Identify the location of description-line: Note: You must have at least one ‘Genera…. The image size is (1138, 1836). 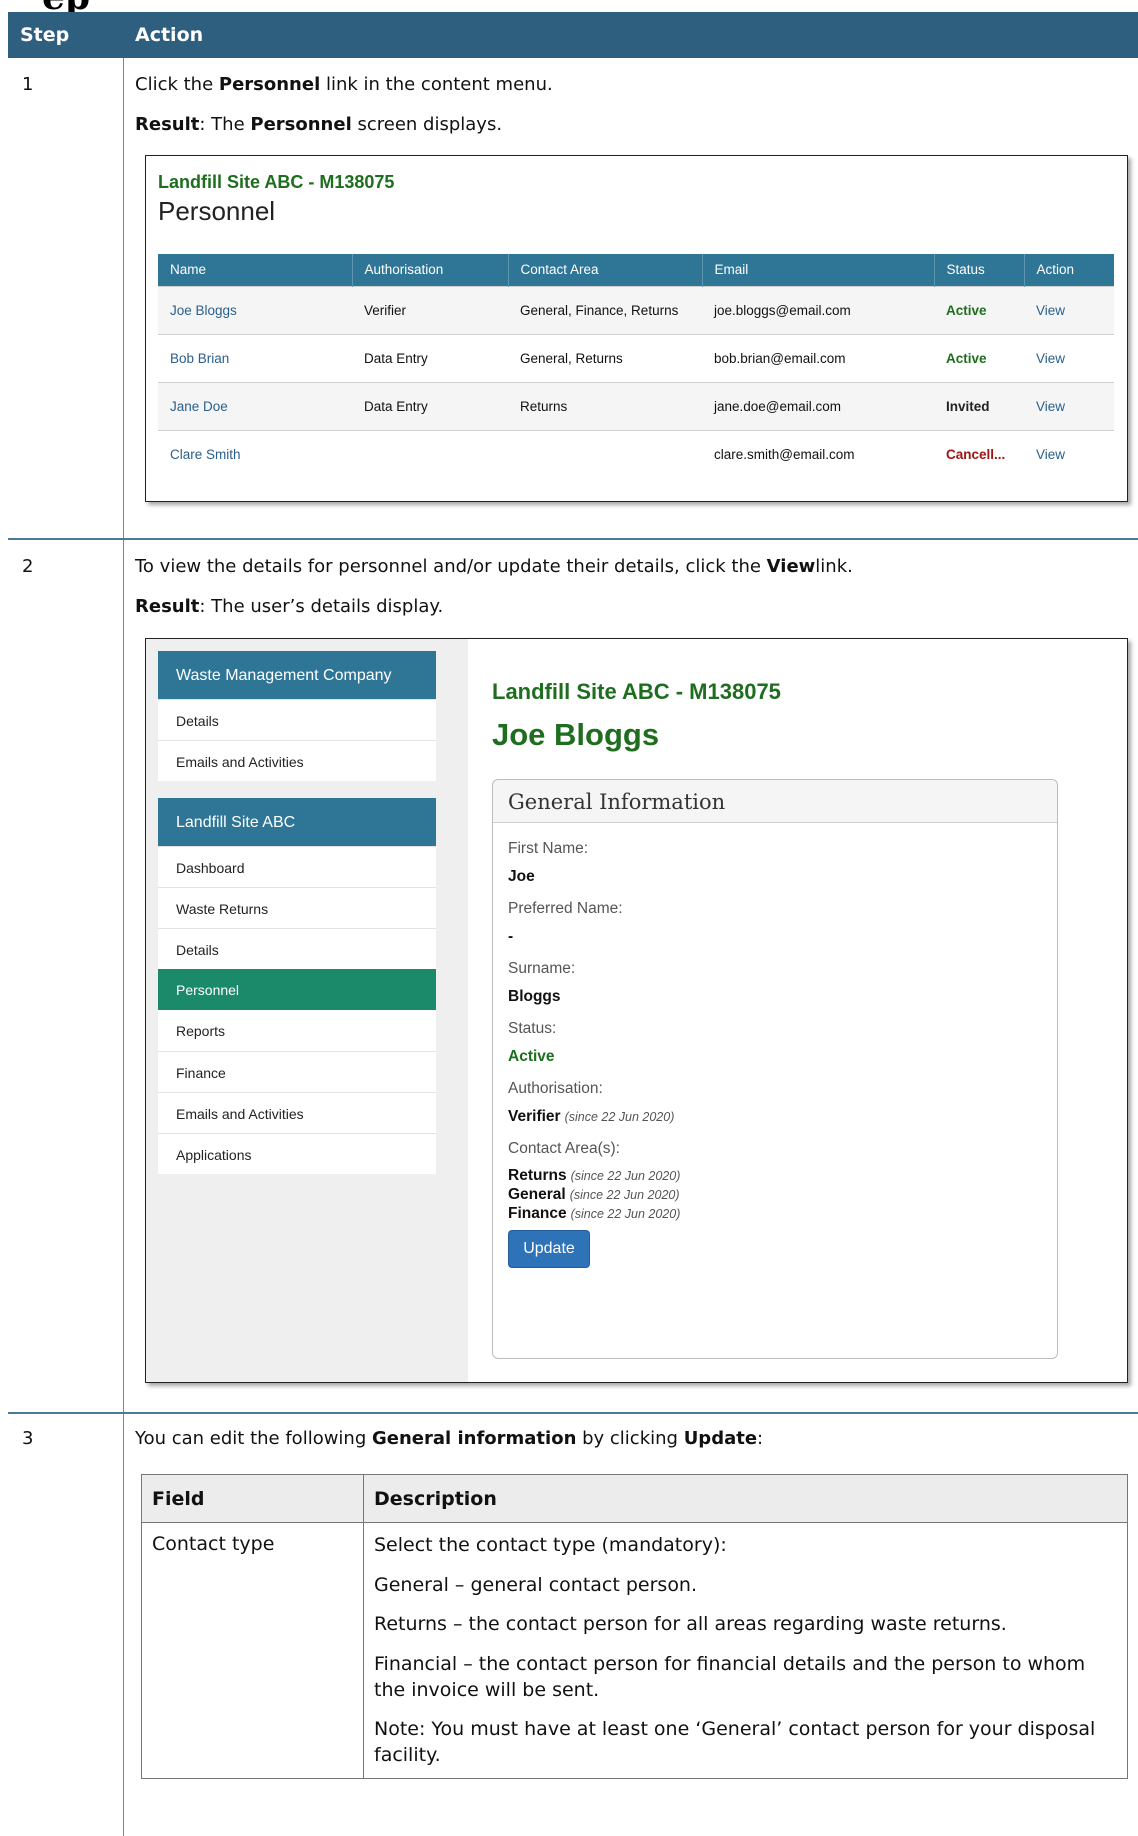
(735, 1742).